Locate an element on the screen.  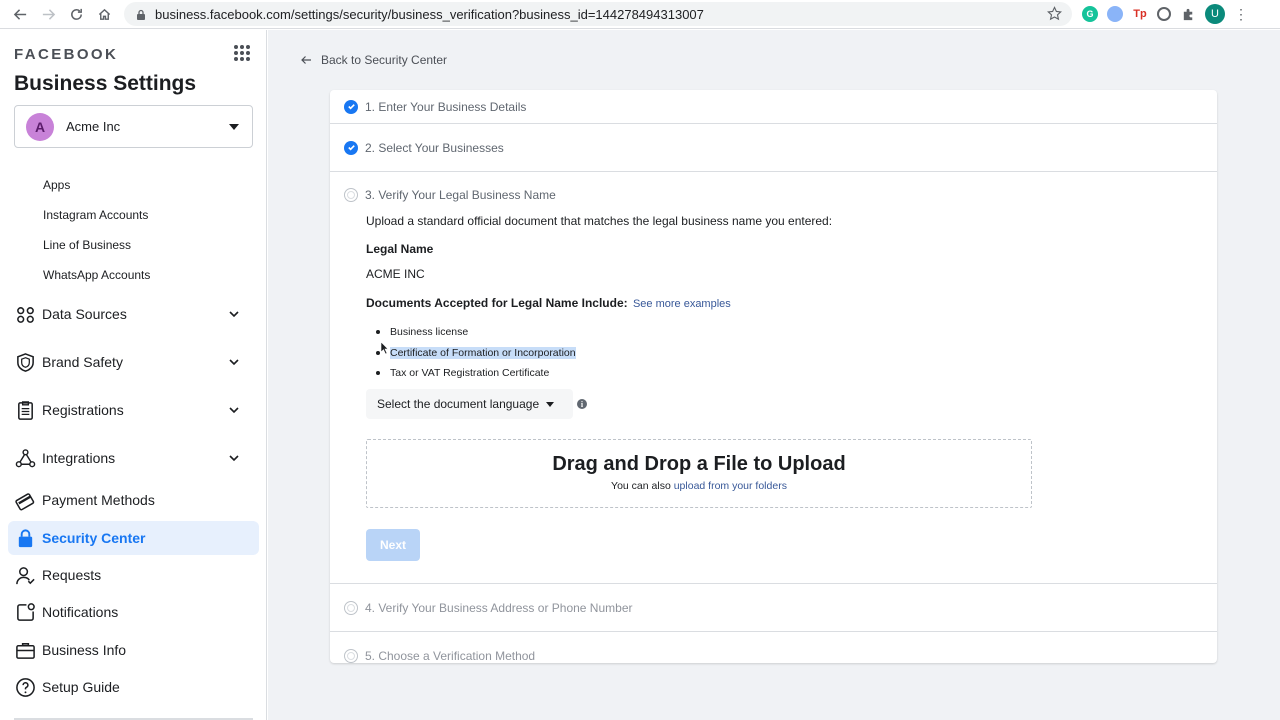
account-selector: A Acme Inc is located at coordinates (133, 126).